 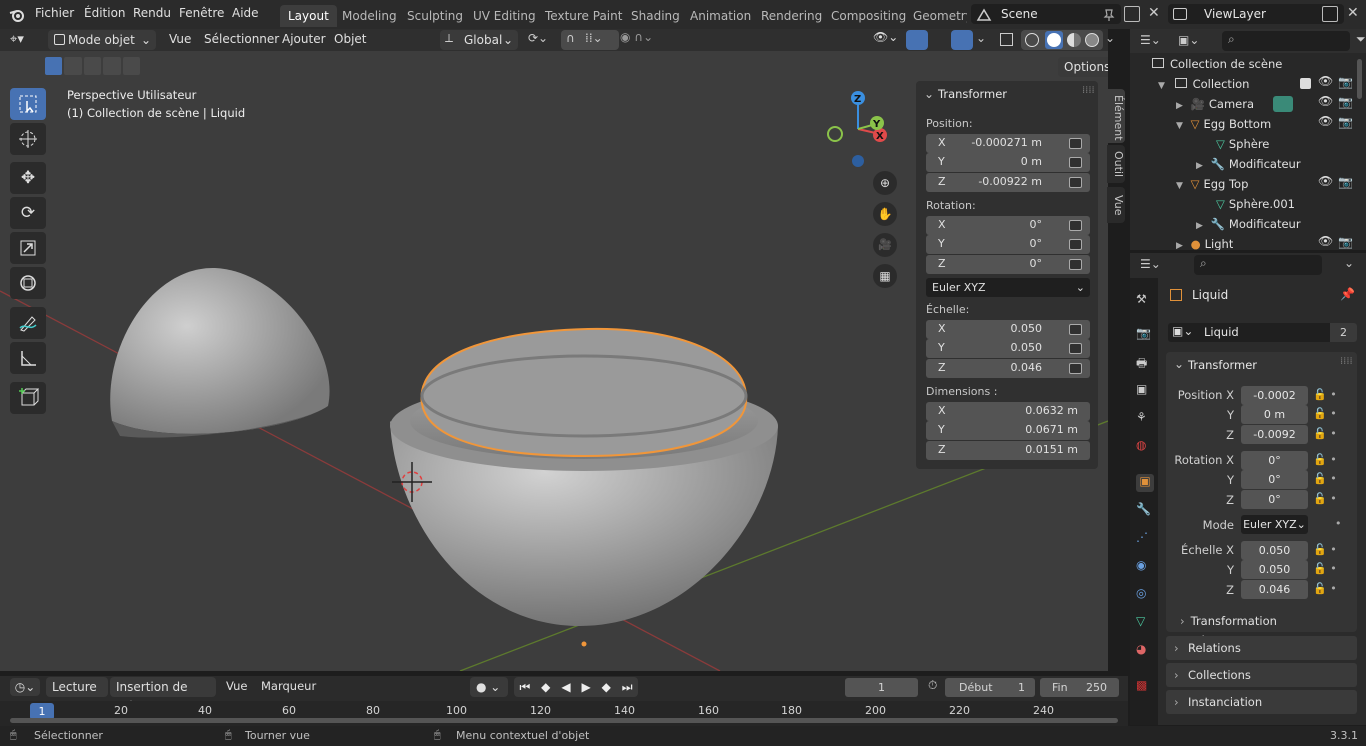 What do you see at coordinates (1258, 265) in the screenshot?
I see `properties-search-input` at bounding box center [1258, 265].